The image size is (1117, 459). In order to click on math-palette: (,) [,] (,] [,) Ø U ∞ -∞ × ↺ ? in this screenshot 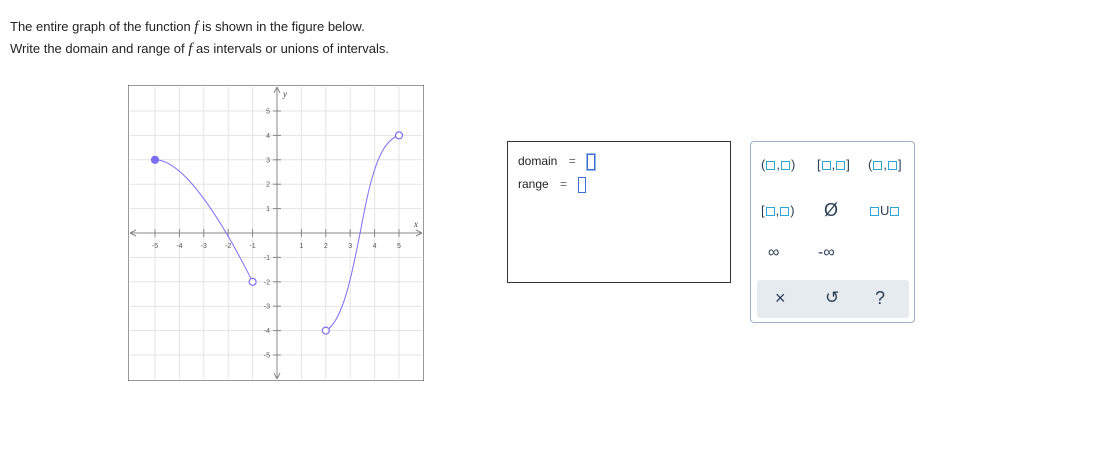, I will do `click(832, 232)`.